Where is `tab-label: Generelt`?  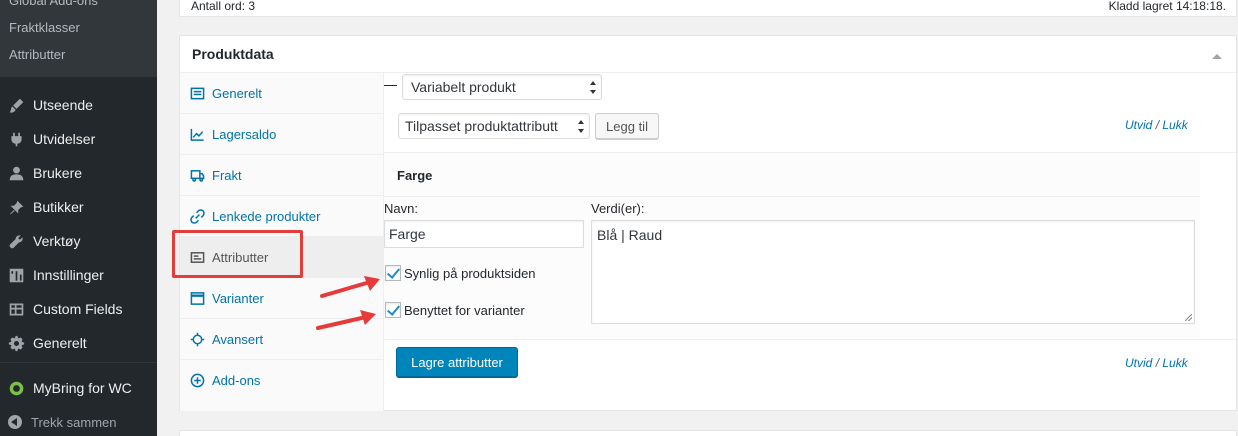 tab-label: Generelt is located at coordinates (237, 93).